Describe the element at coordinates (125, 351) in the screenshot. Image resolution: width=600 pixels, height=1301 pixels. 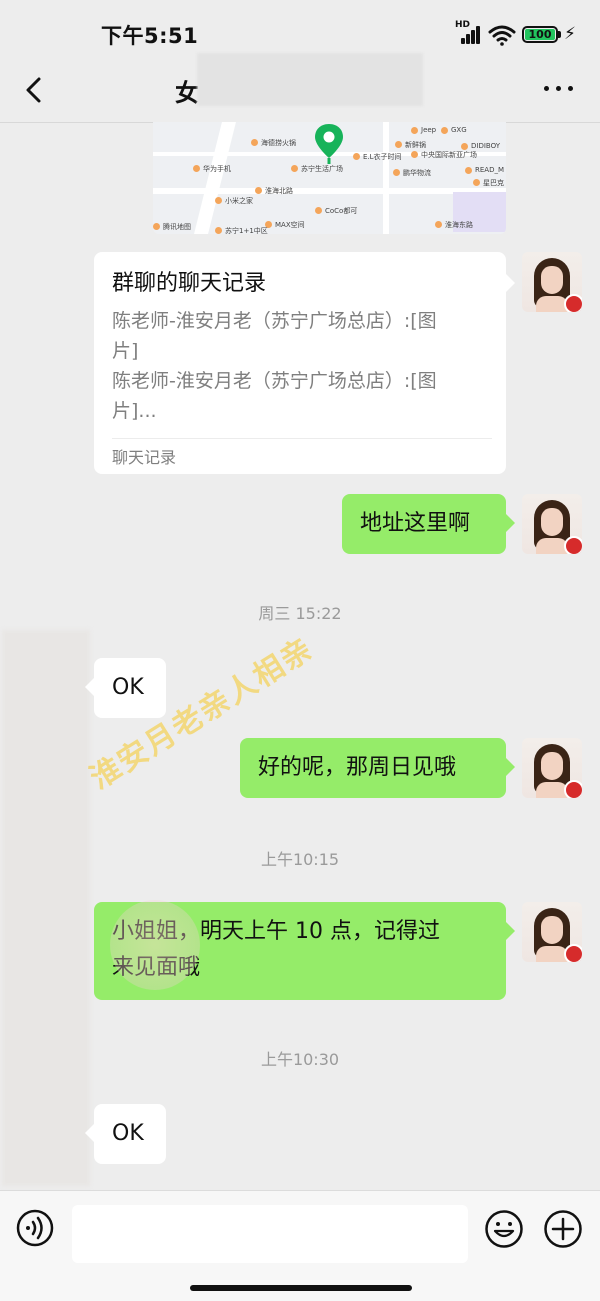
I see `card-line: 片]` at that location.